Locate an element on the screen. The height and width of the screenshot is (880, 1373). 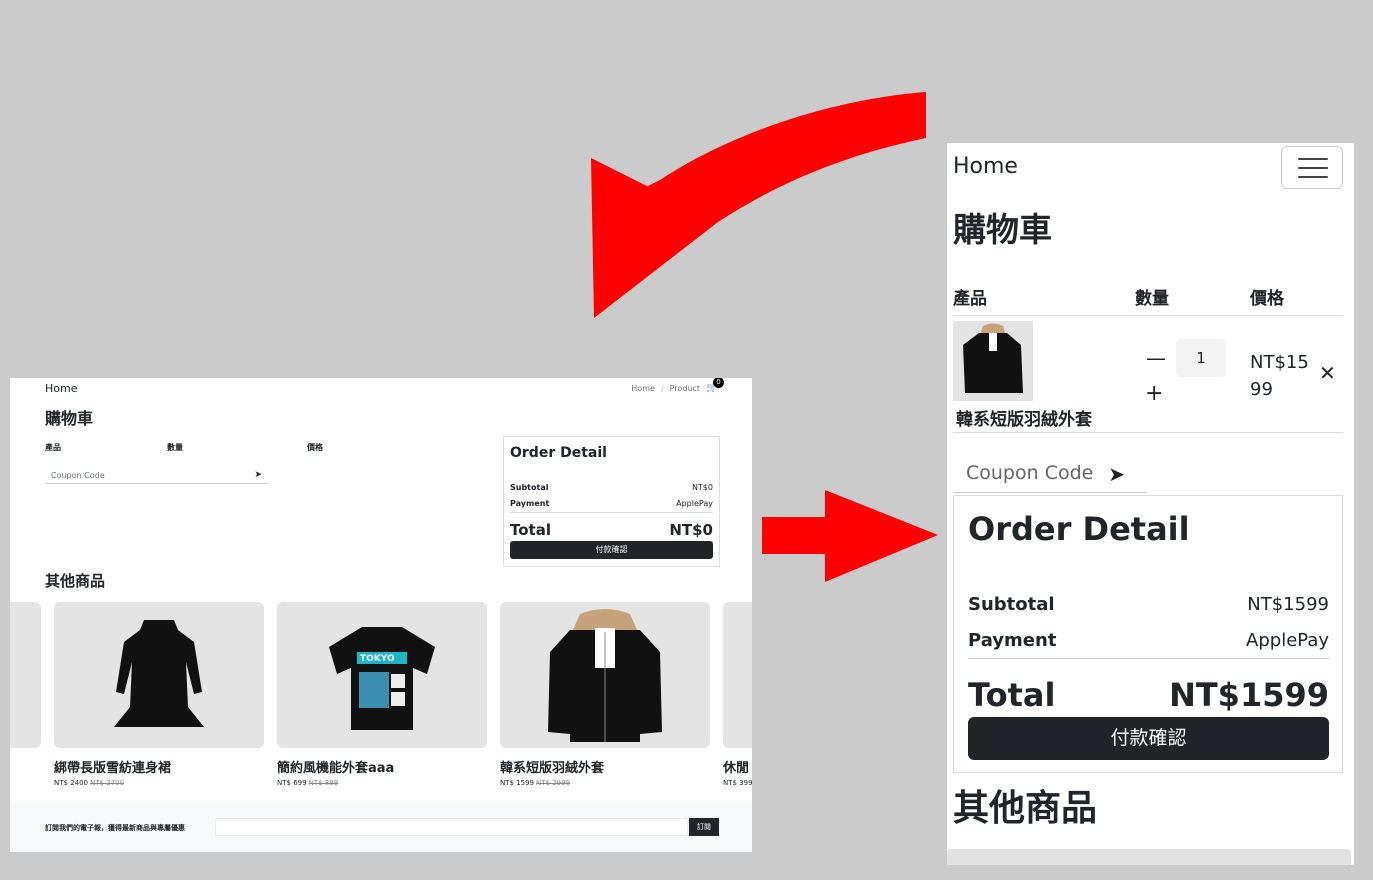
newsletter-footer: 訂閱我們的電子報，獲得最新商品與專屬優惠 訂閱 is located at coordinates (381, 826).